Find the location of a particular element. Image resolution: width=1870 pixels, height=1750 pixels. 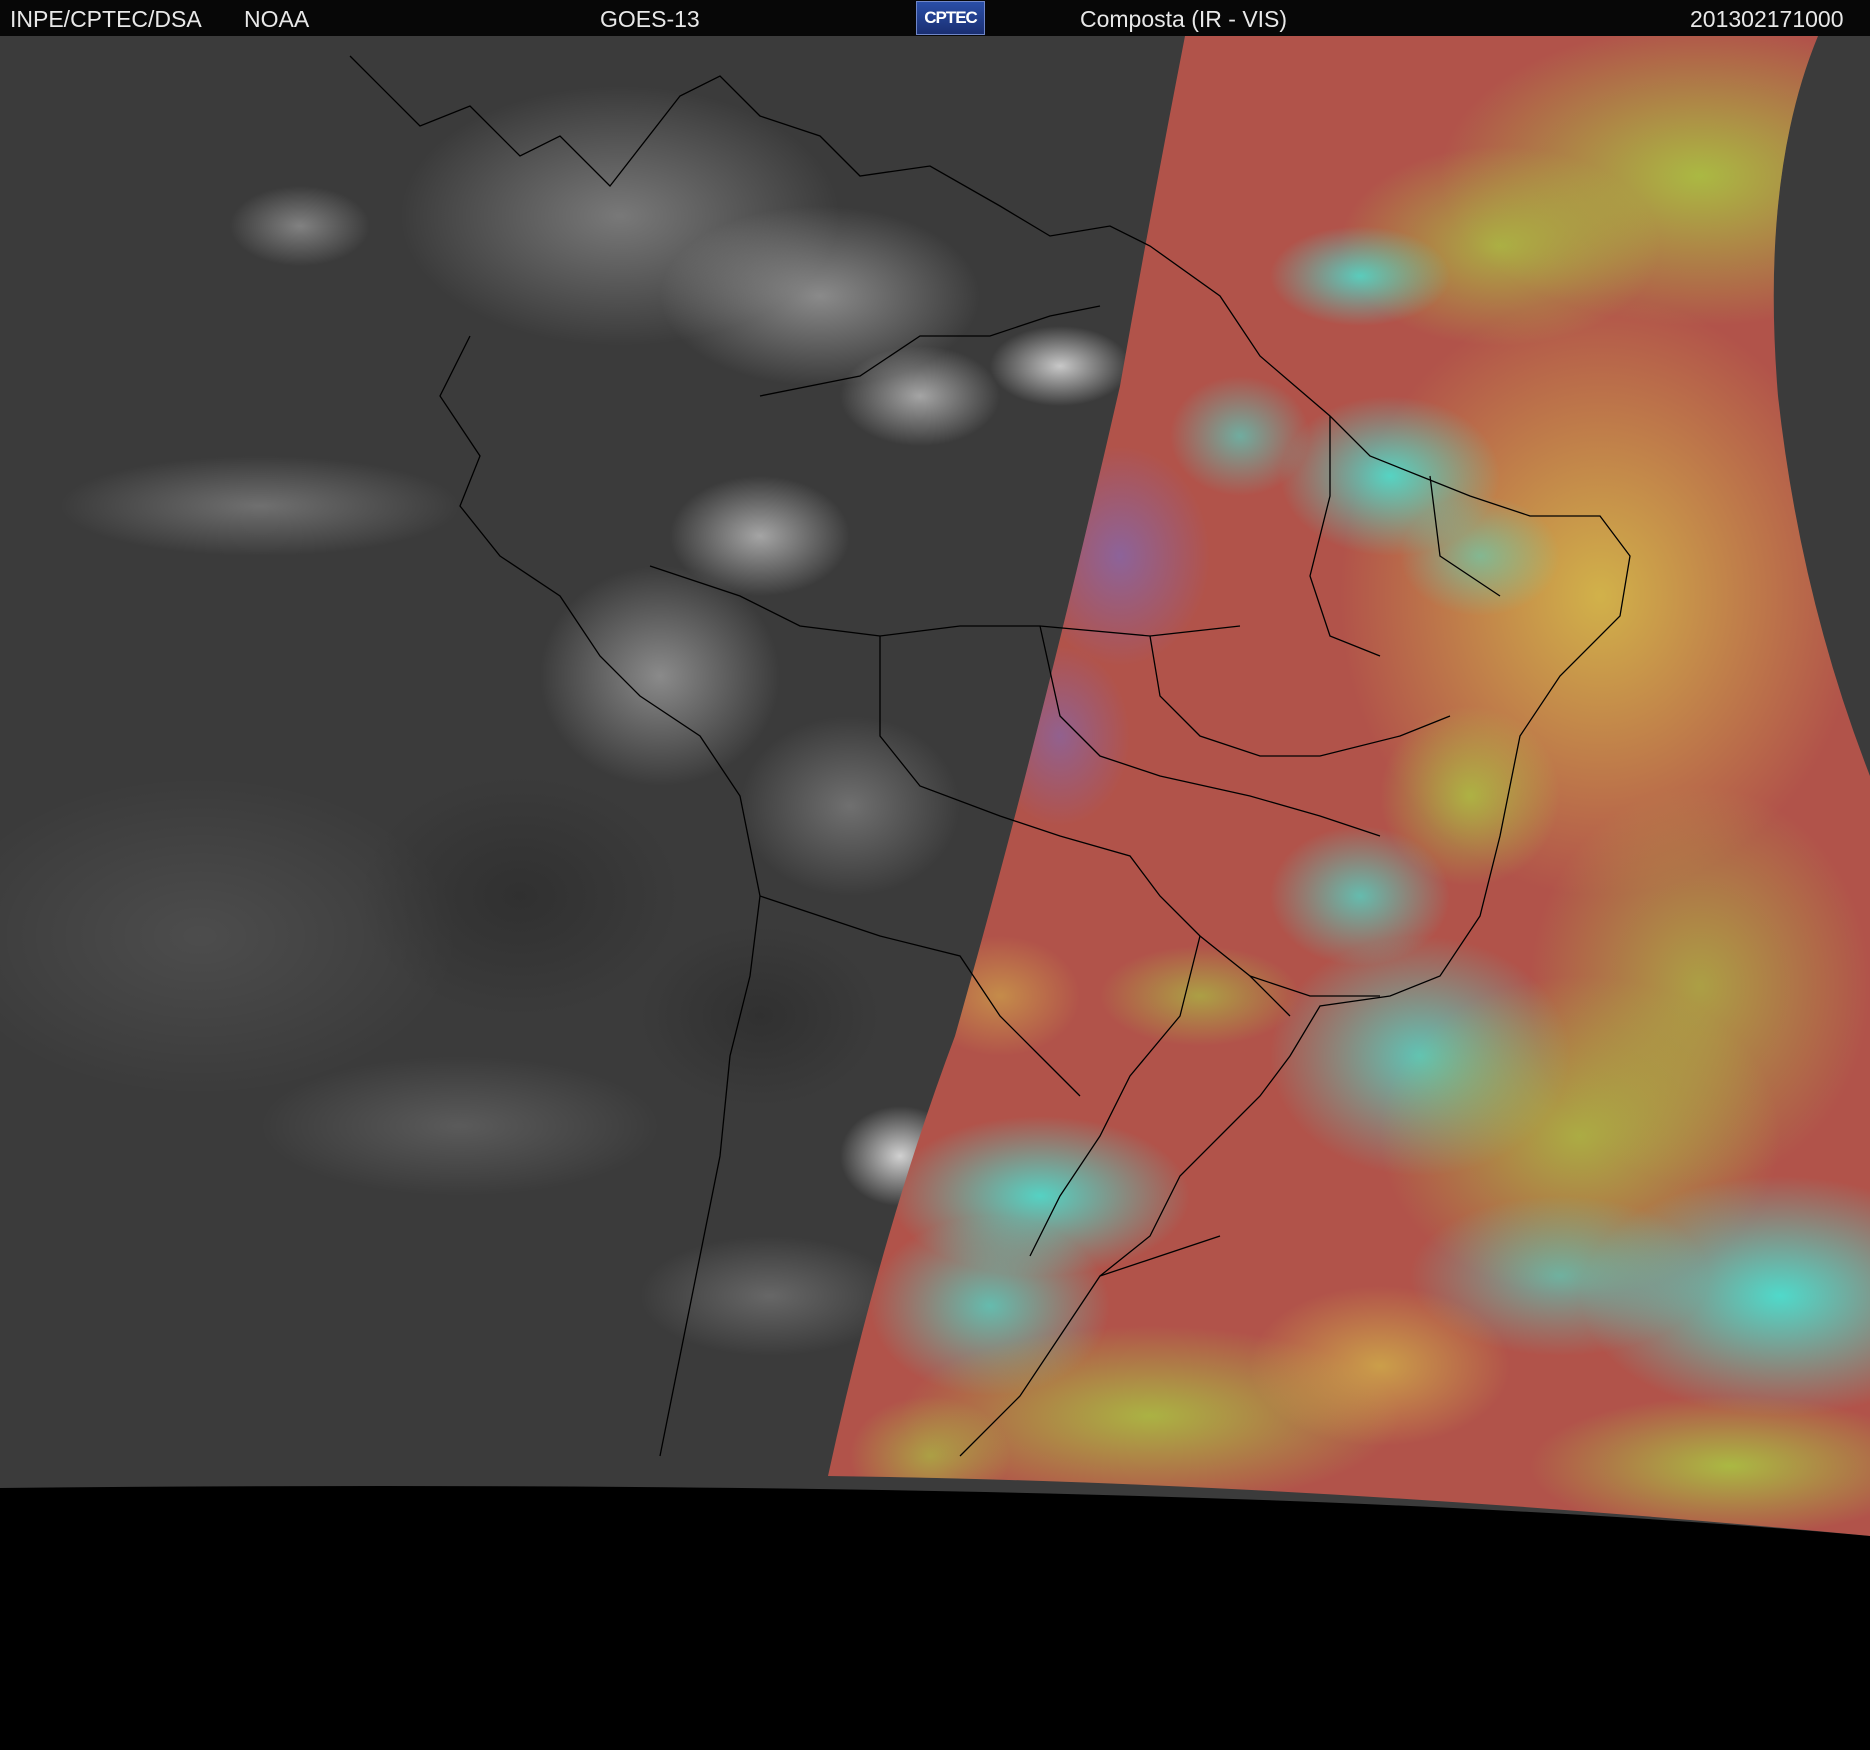

cptec-logo-icon: CPTEC is located at coordinates (950, 18).